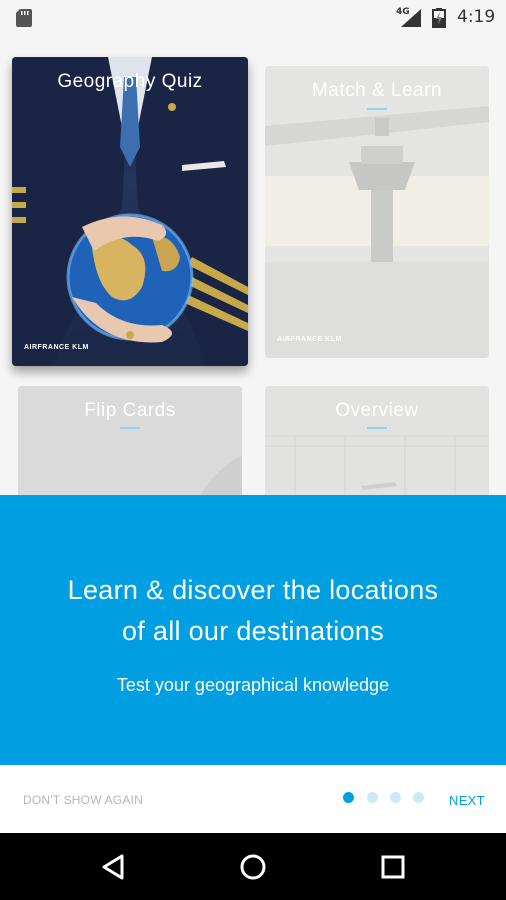  I want to click on clock: 4:19, so click(476, 17).